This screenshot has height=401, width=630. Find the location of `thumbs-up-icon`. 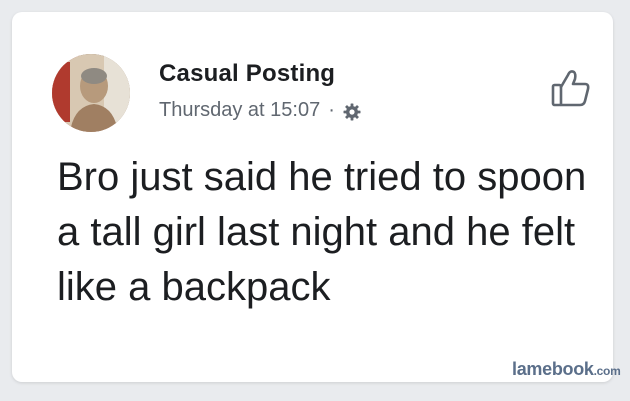

thumbs-up-icon is located at coordinates (571, 88).